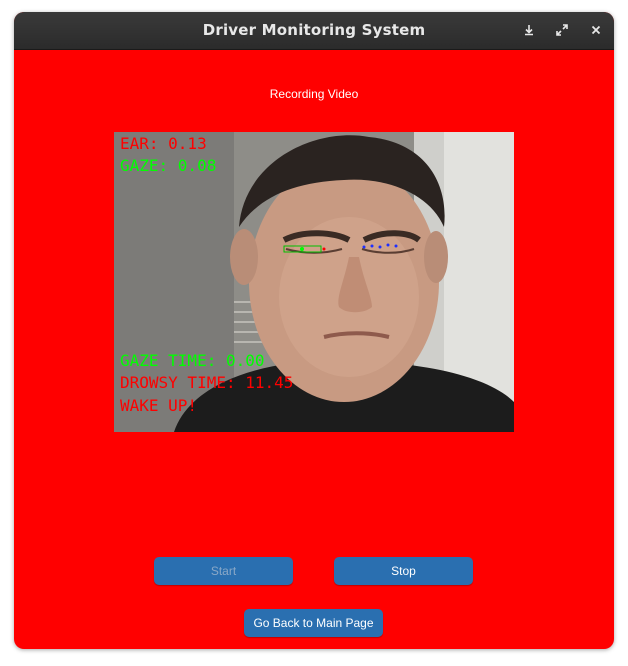 The image size is (628, 666). I want to click on ear-readout: EAR: 0.13, so click(163, 143).